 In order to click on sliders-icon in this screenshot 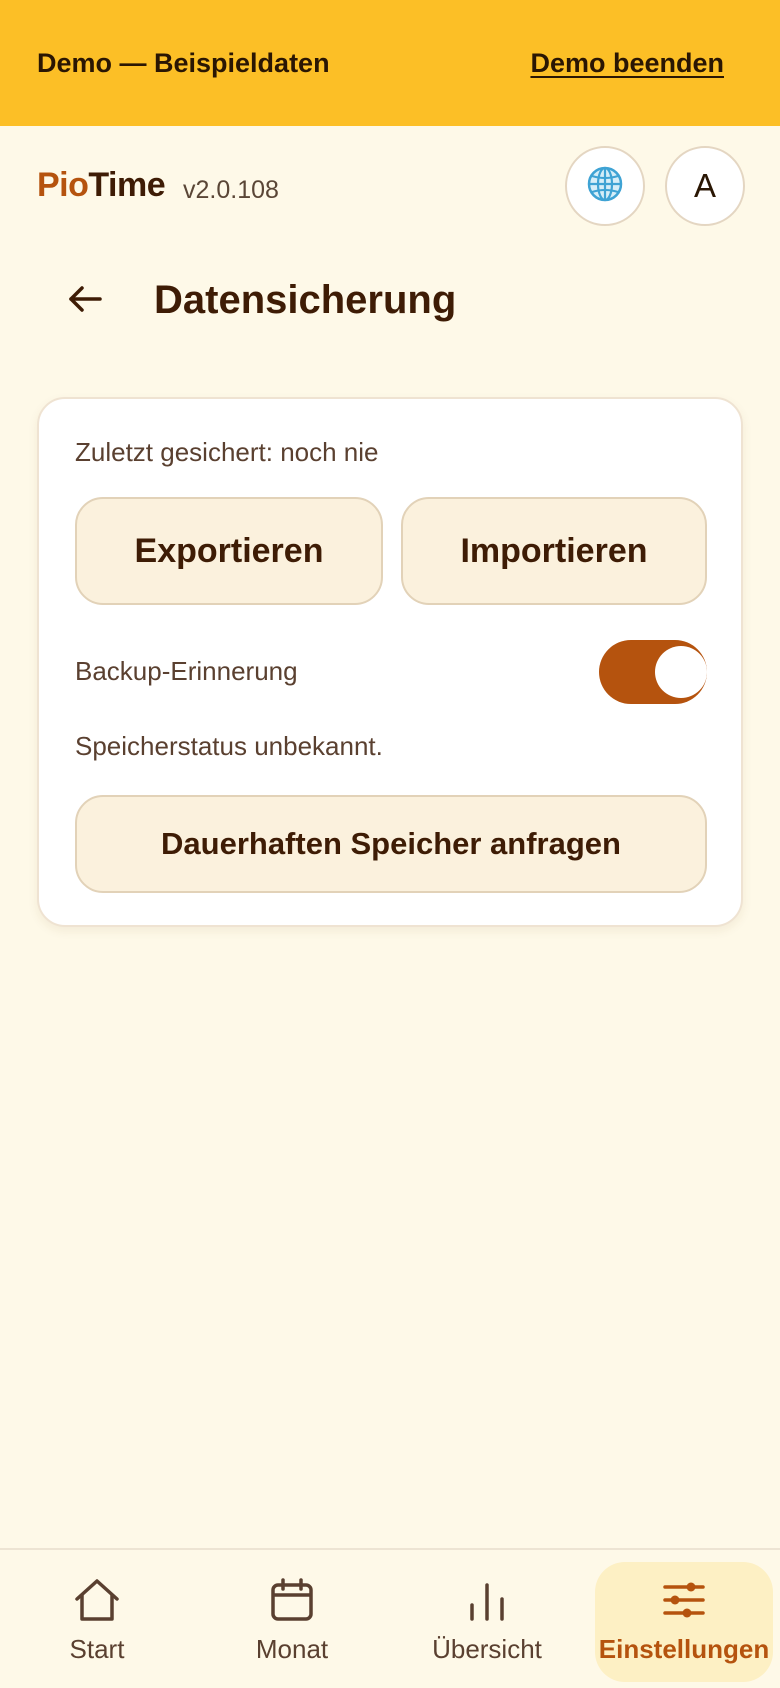, I will do `click(684, 1600)`.